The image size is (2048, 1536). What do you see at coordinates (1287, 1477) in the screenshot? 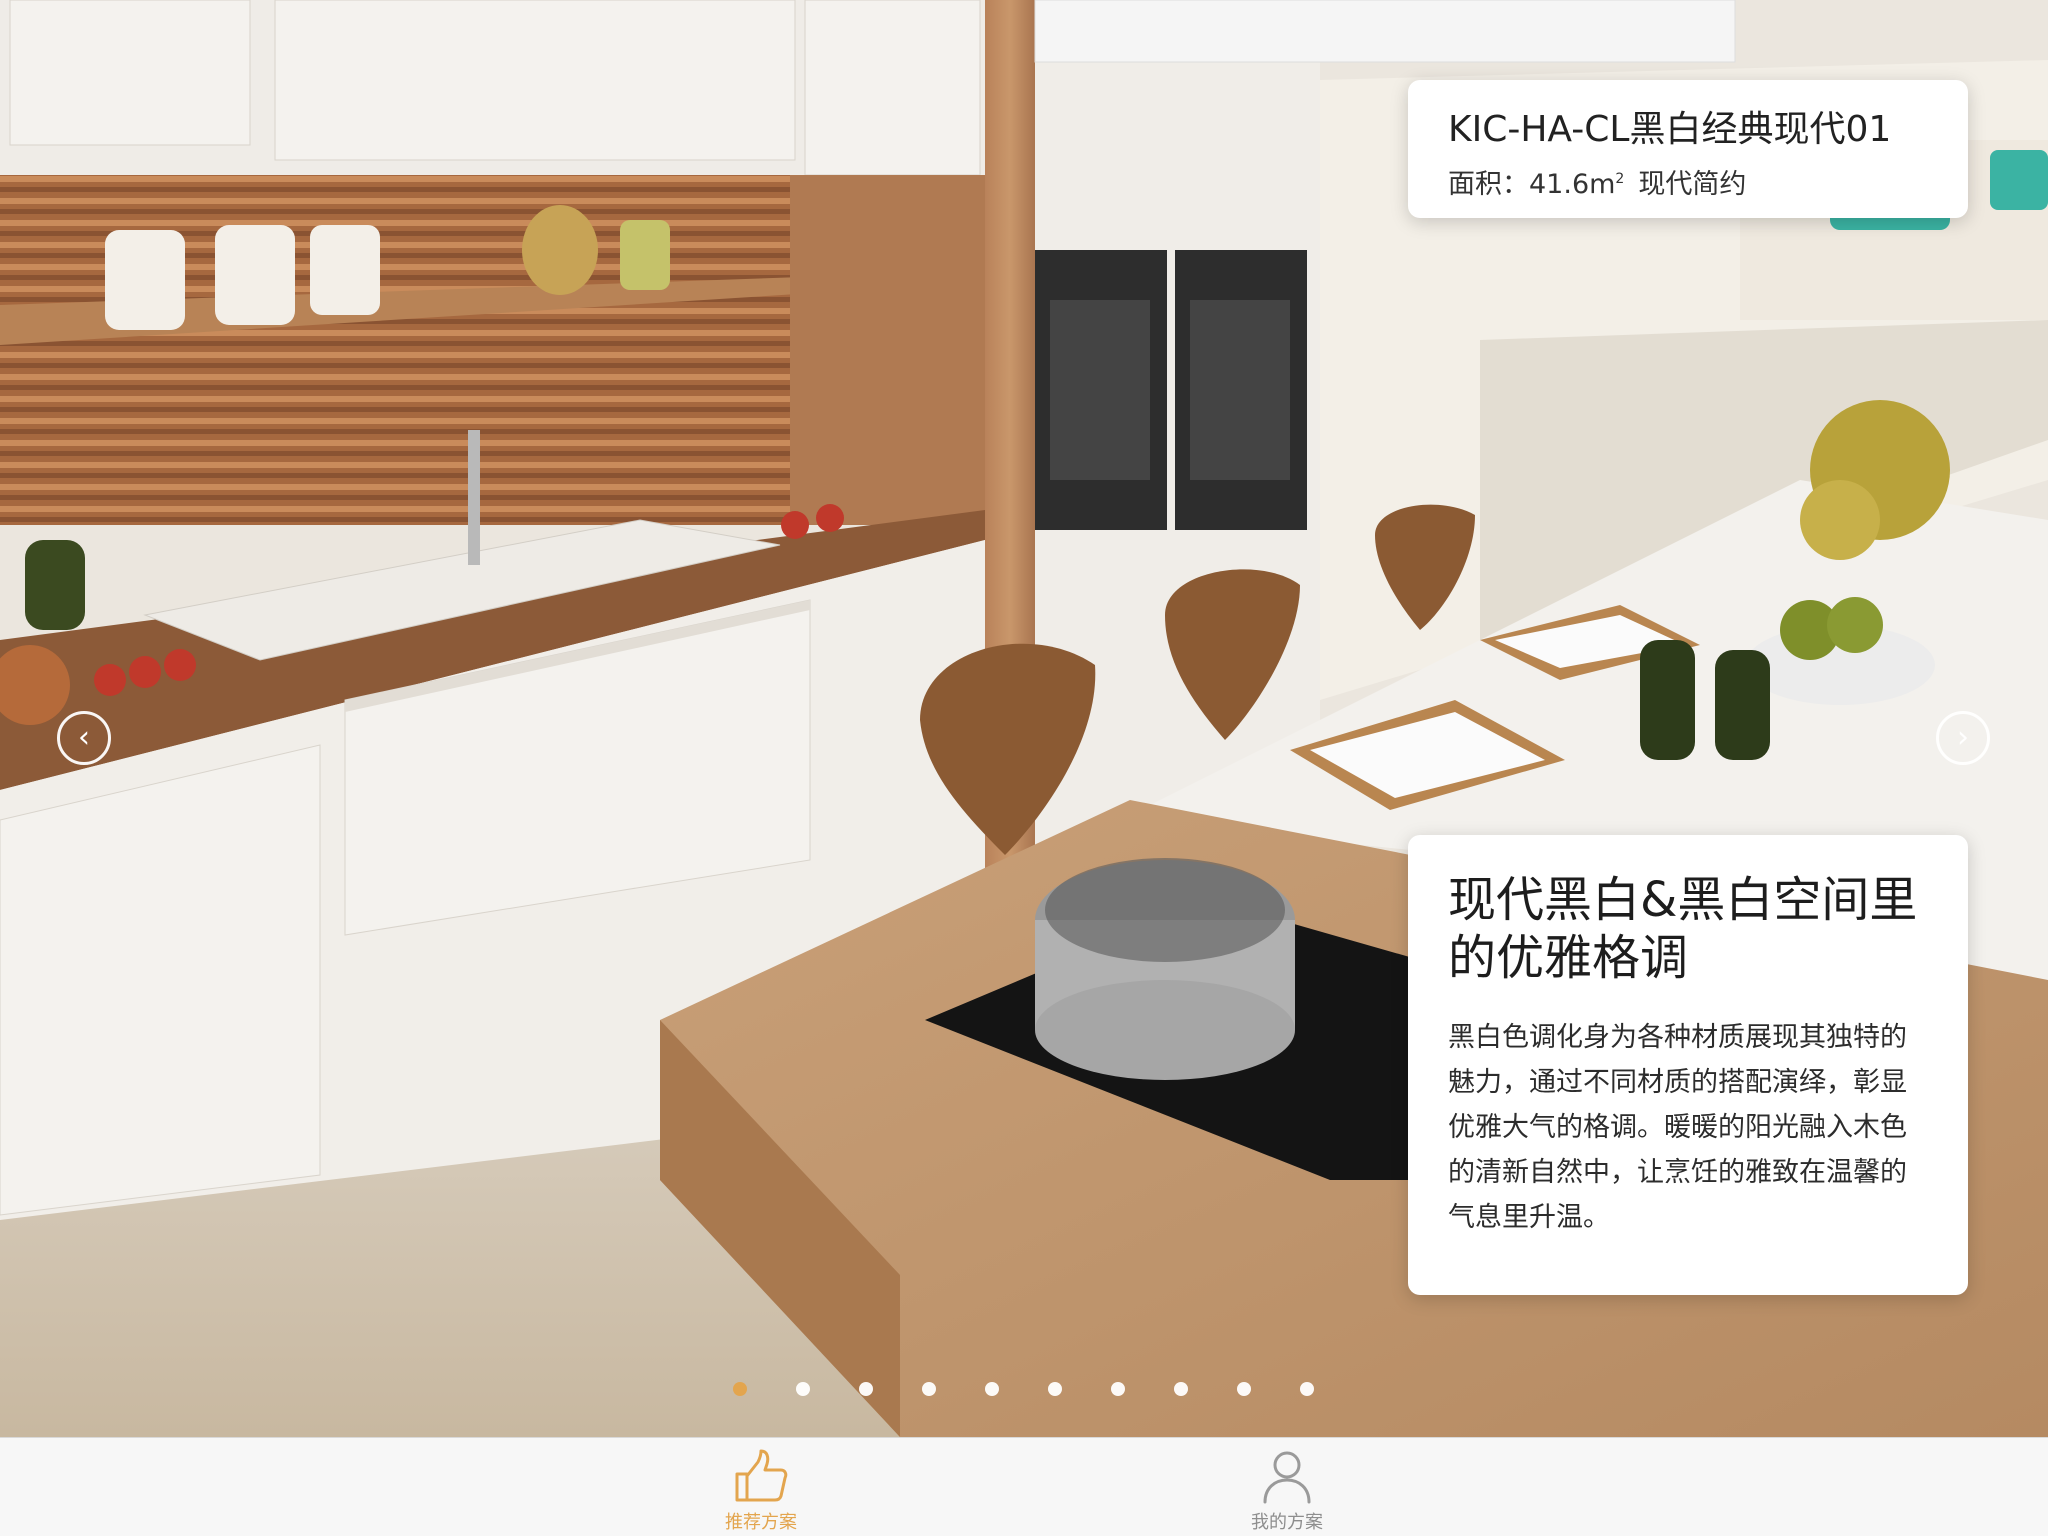
I see `user-icon` at bounding box center [1287, 1477].